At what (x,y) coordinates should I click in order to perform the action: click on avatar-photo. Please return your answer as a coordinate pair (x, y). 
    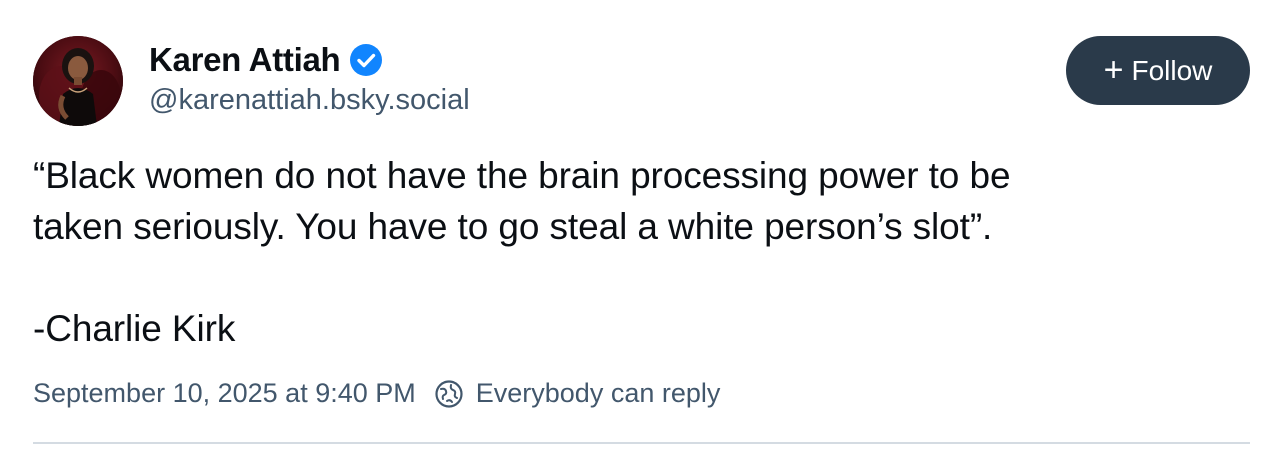
    Looking at the image, I should click on (78, 81).